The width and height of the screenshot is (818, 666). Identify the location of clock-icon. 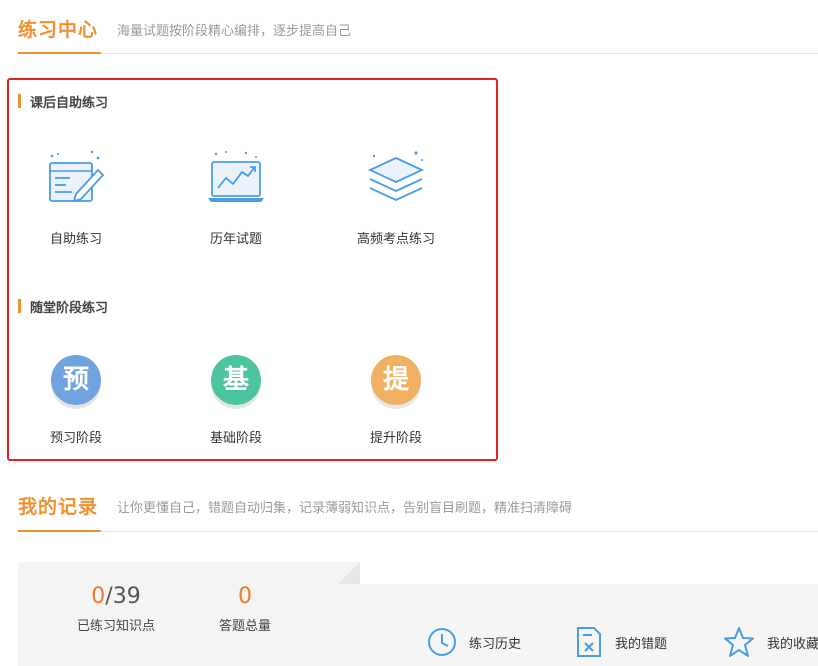
(442, 642).